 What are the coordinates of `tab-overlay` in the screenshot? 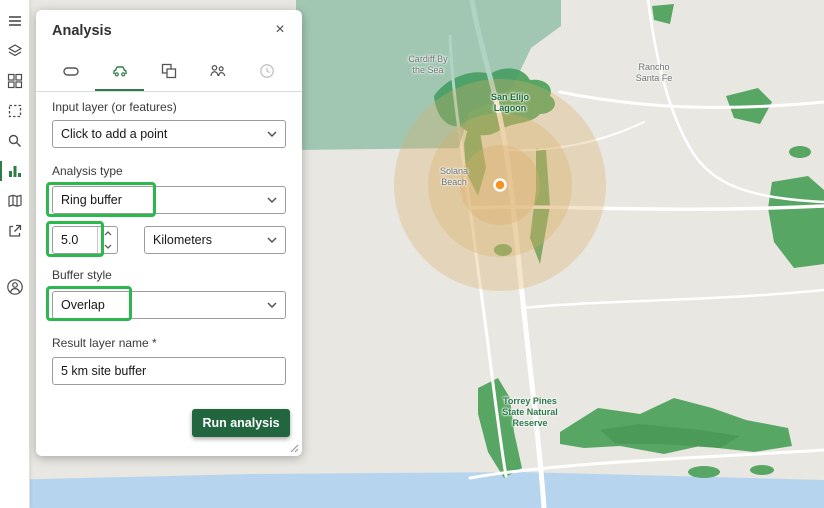 It's located at (168, 71).